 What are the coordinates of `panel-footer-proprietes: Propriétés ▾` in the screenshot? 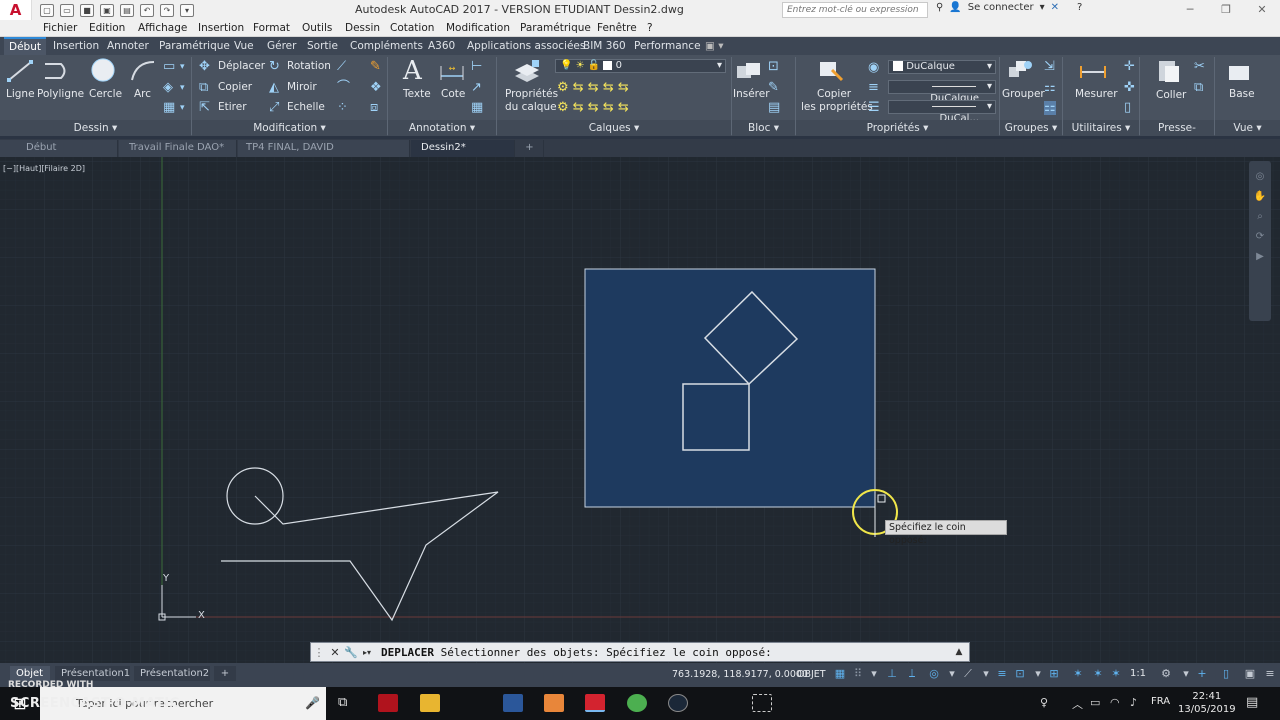 It's located at (897, 128).